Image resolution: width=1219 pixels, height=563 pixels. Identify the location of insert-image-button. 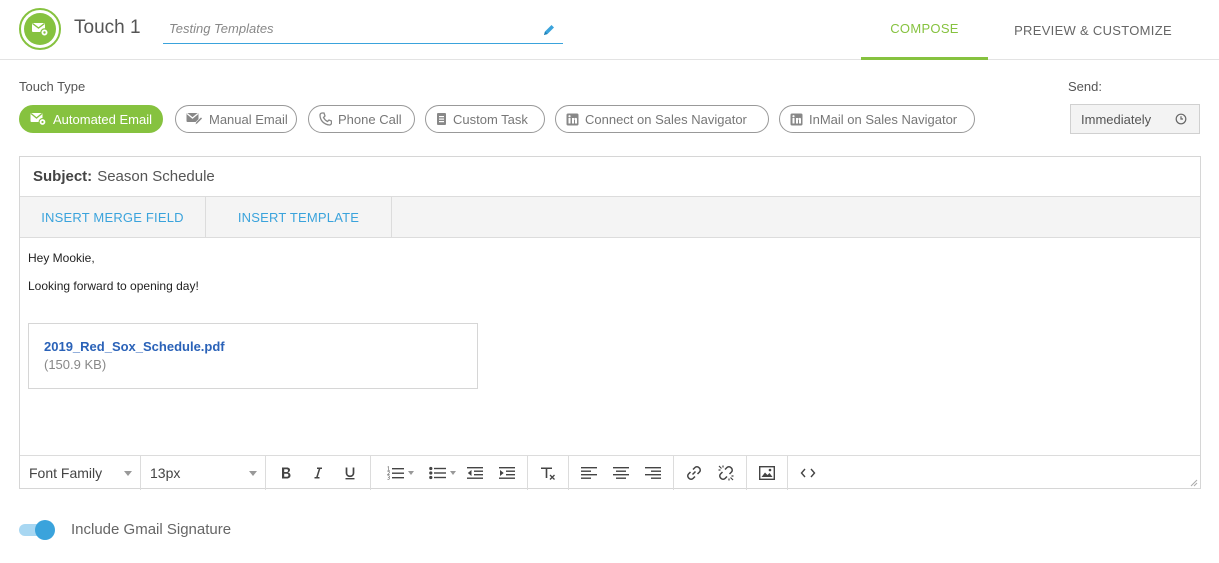
(767, 473).